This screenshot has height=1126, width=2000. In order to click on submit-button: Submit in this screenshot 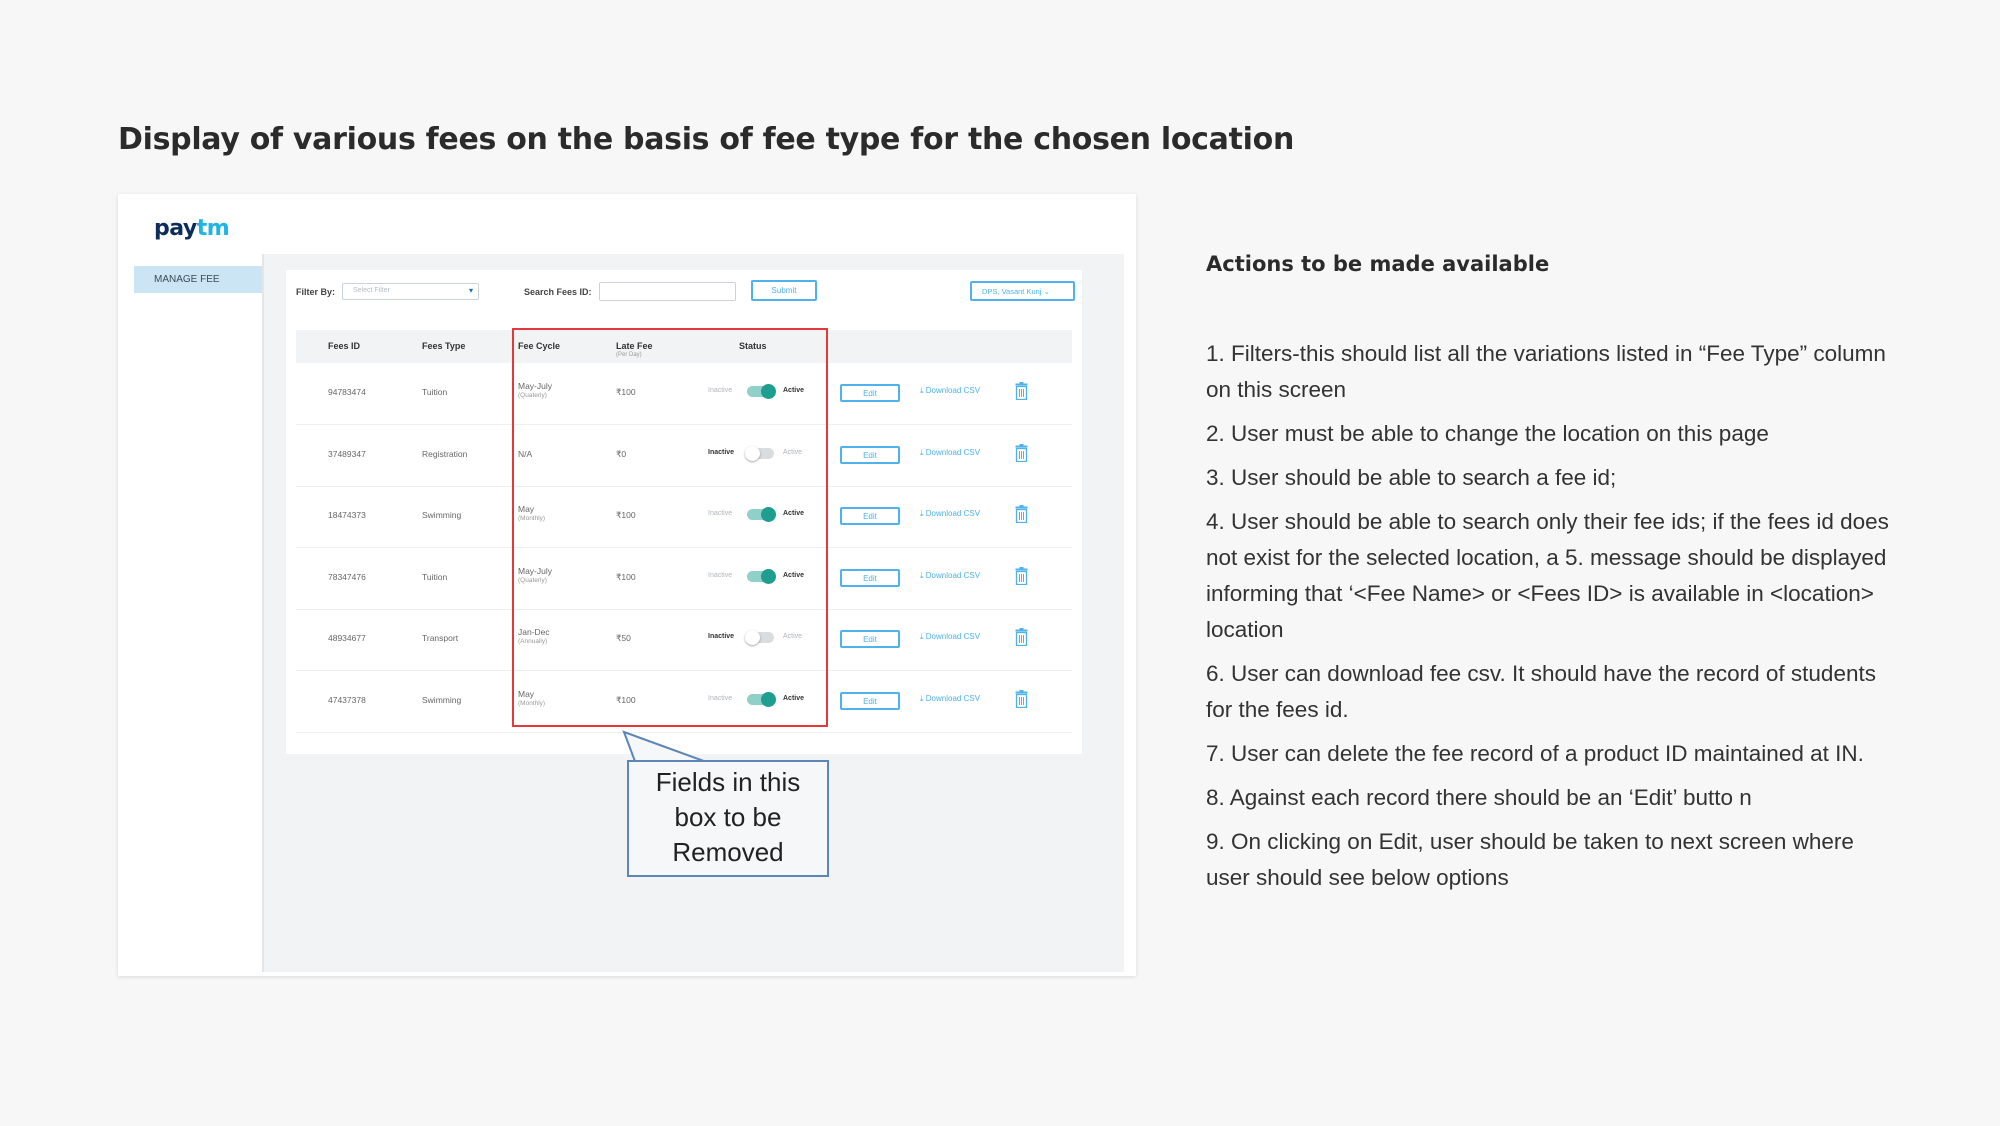, I will do `click(784, 290)`.